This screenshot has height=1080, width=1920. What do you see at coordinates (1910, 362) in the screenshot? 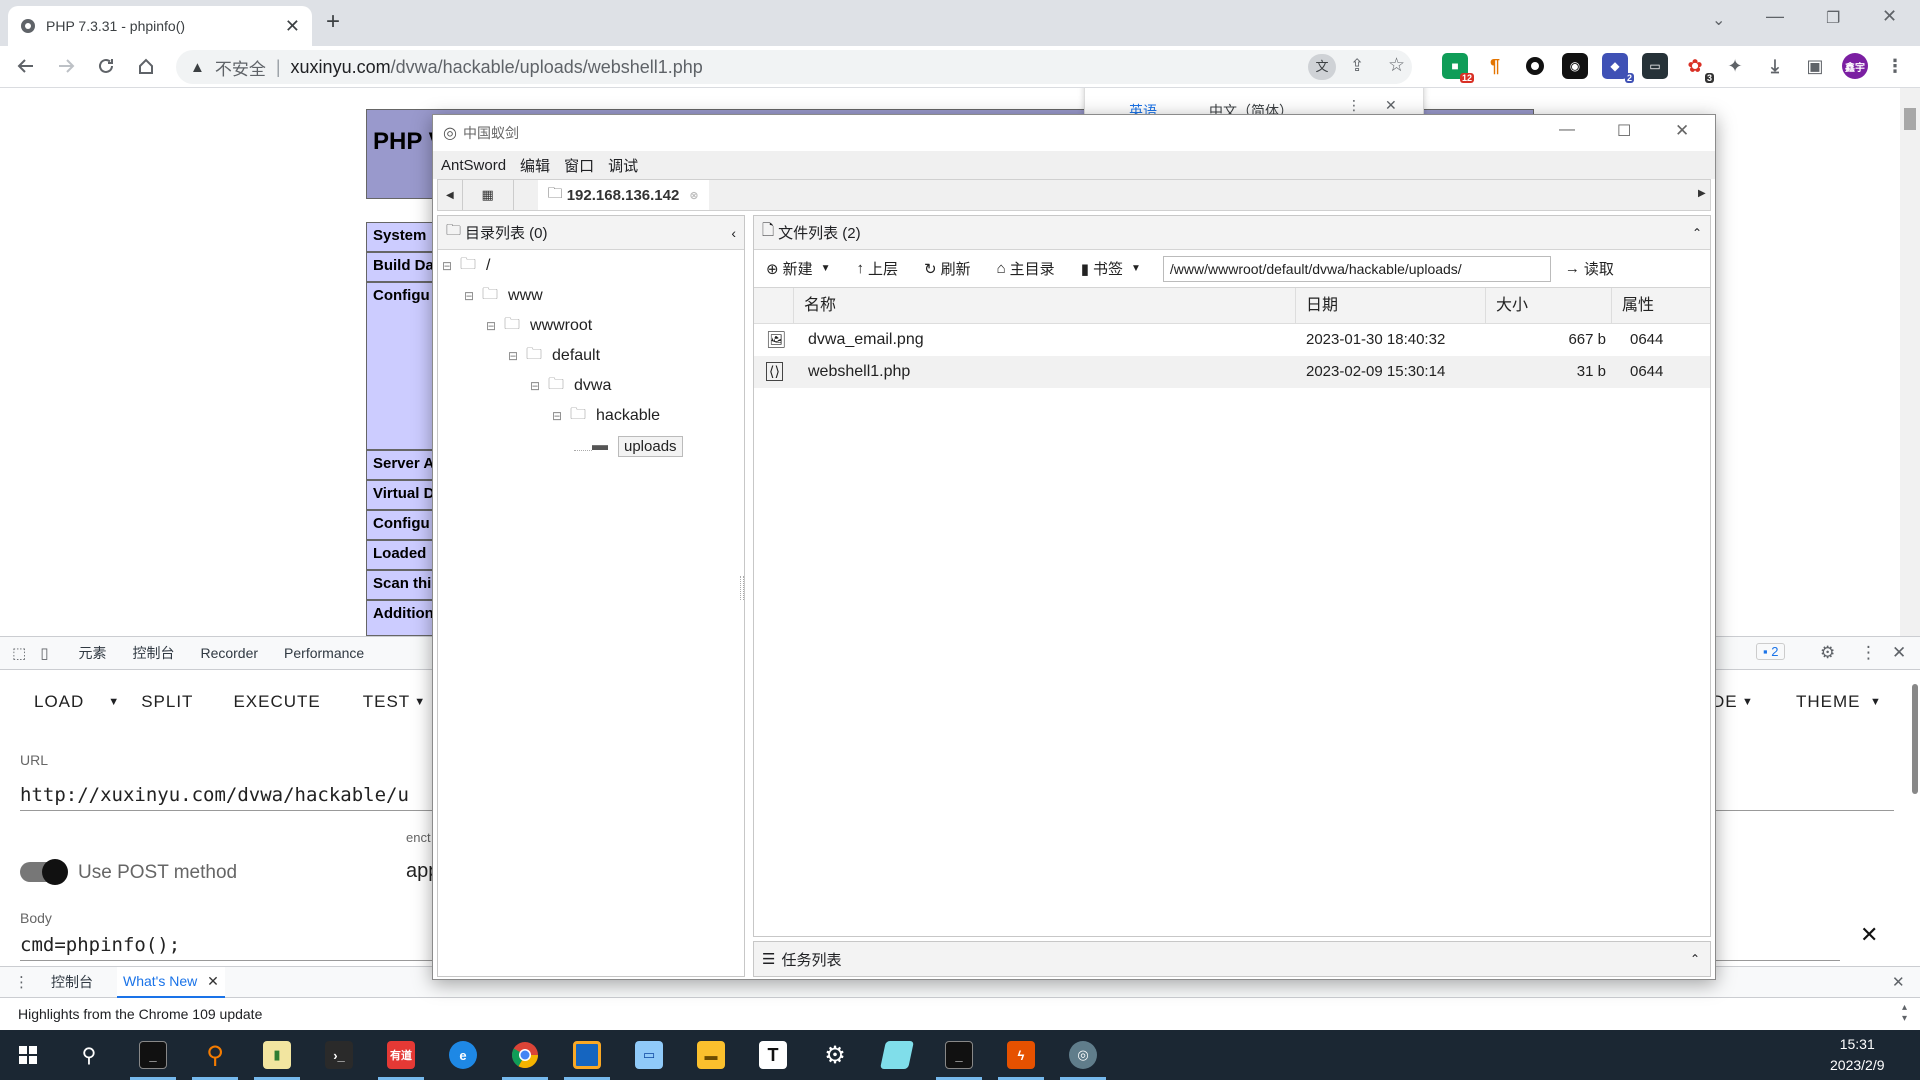
I see `page-scrollbar` at bounding box center [1910, 362].